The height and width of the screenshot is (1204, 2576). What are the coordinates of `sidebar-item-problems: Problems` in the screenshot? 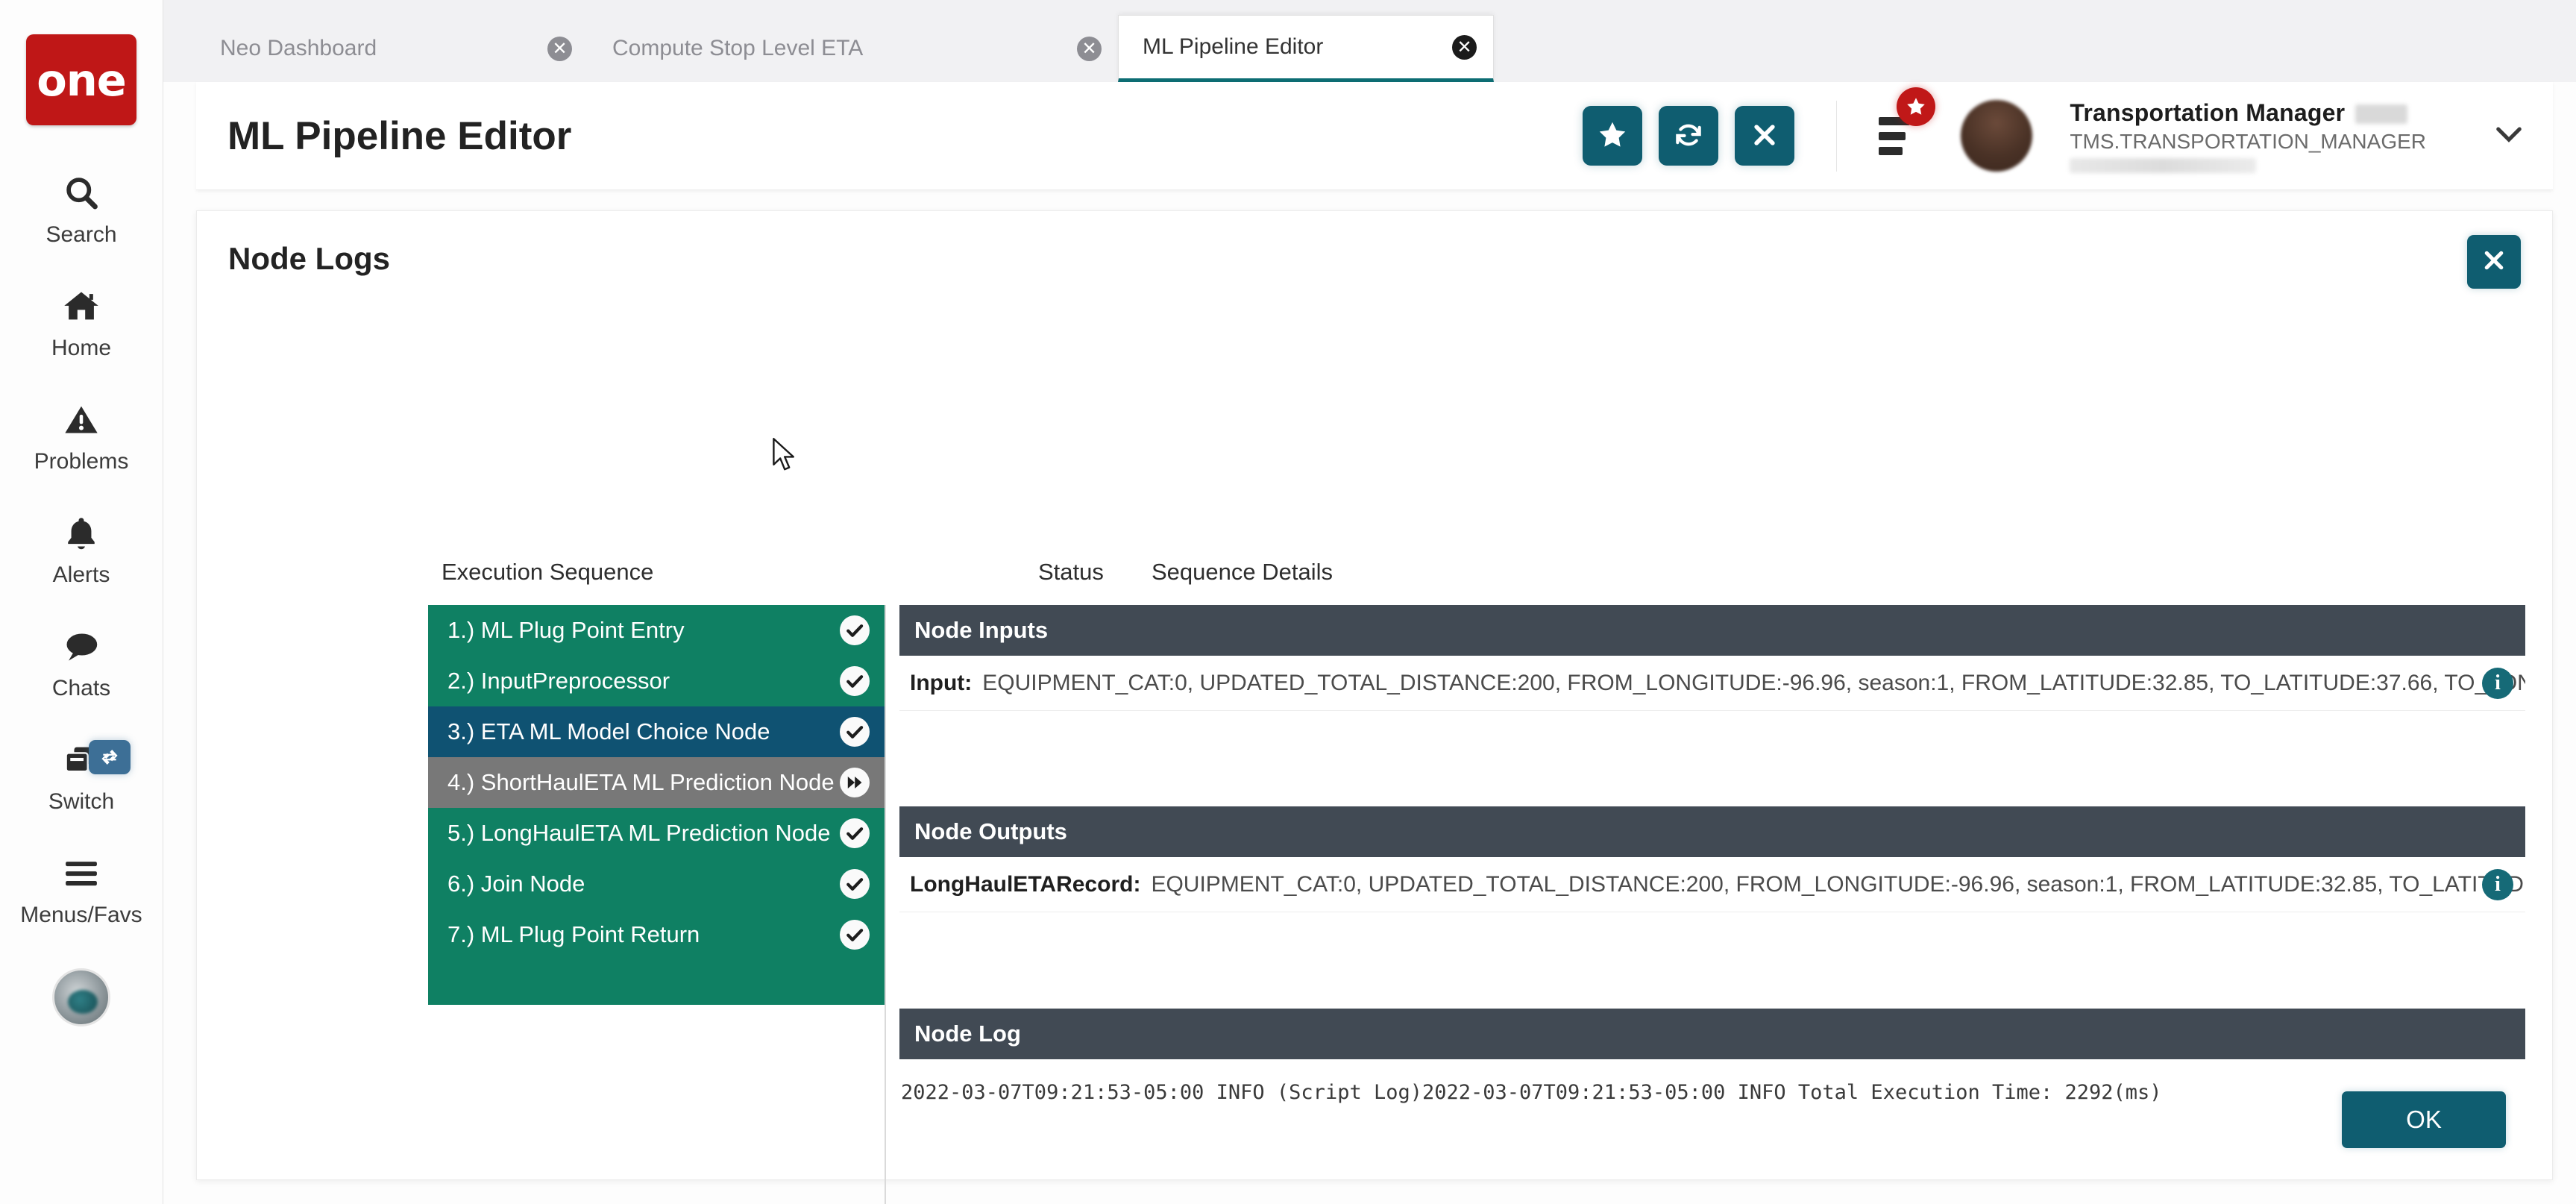 It's located at (82, 435).